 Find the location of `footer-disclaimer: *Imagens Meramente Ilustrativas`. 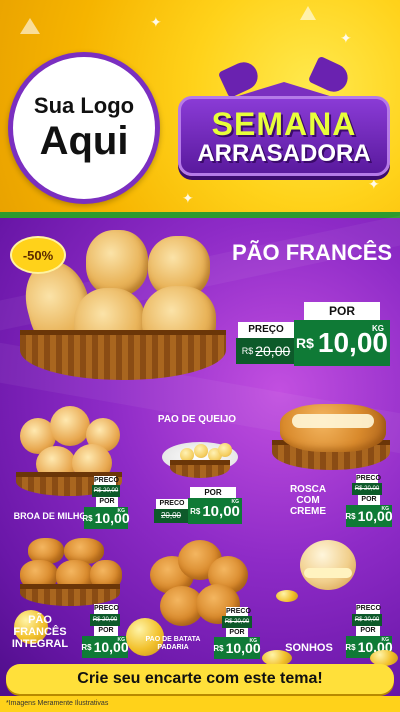

footer-disclaimer: *Imagens Meramente Ilustrativas is located at coordinates (200, 704).